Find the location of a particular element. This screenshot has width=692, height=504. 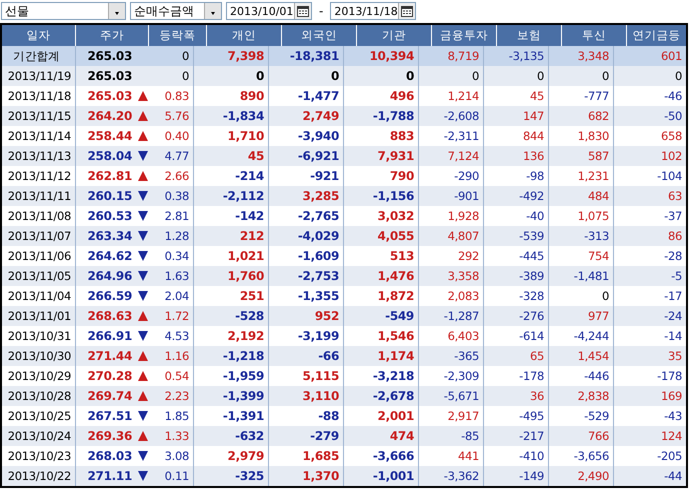

start-date-field: 2013/10/01 is located at coordinates (269, 11).